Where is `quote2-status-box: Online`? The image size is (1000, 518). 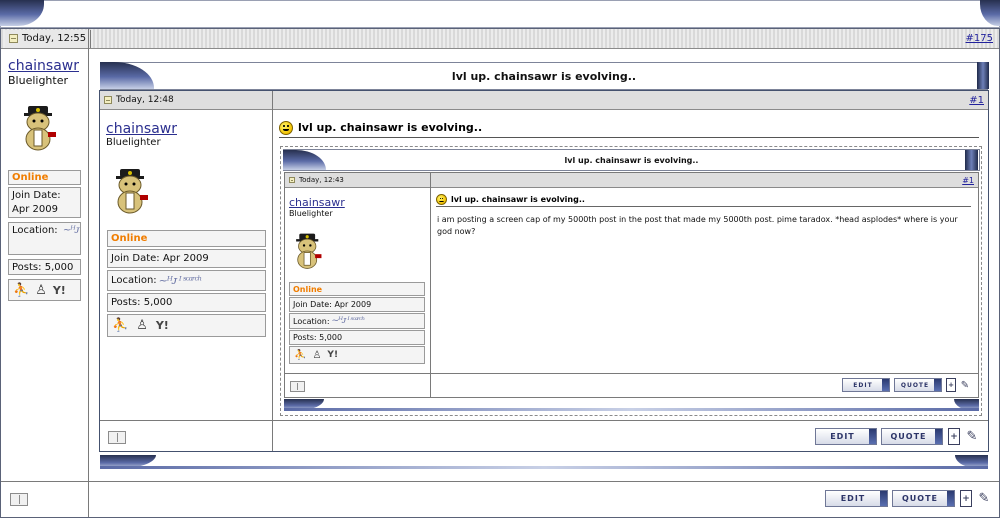
quote2-status-box: Online is located at coordinates (357, 289).